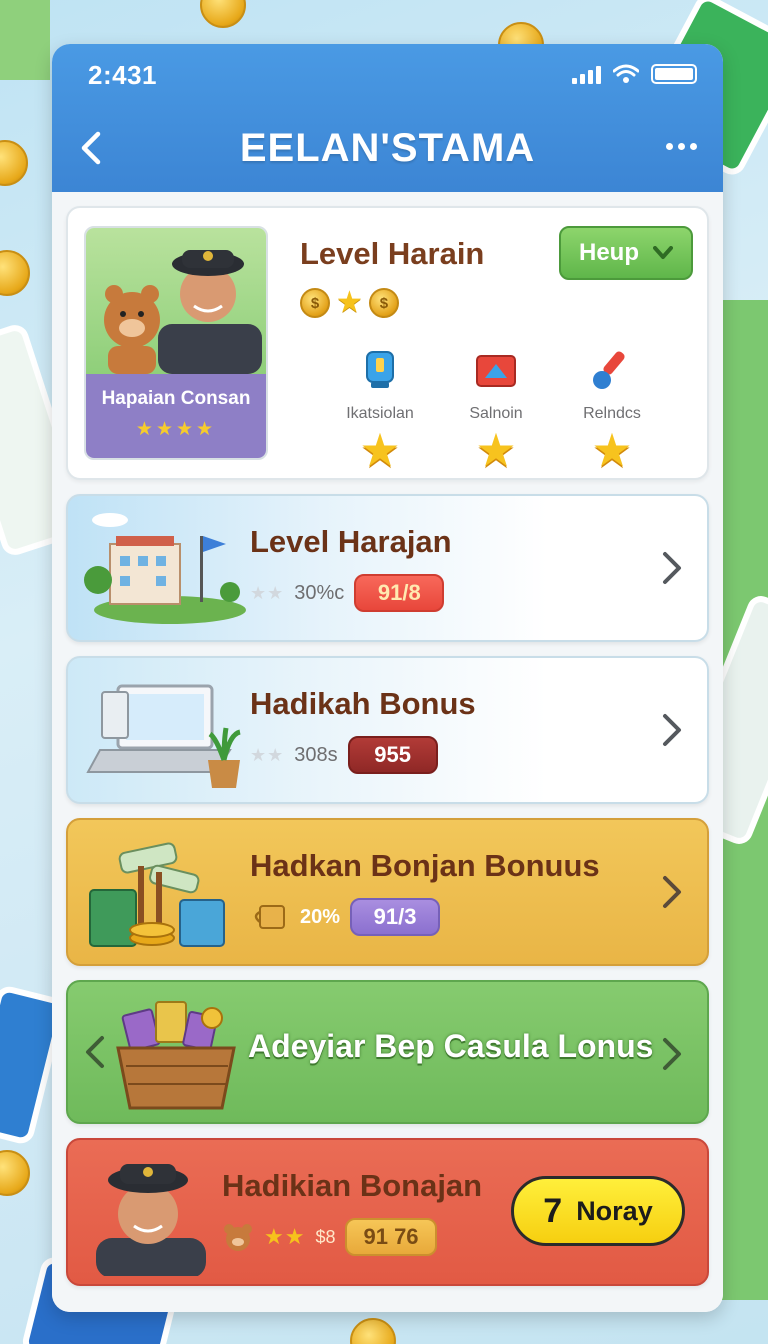 The image size is (768, 1344). I want to click on claim-label: Noray, so click(614, 1210).